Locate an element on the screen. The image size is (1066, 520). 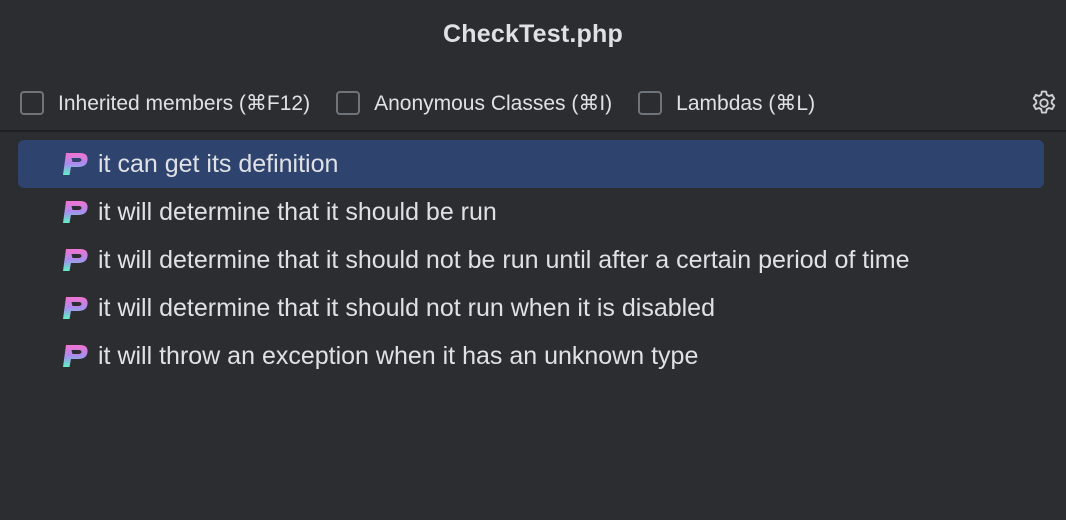
list-item-label: it can get its definition is located at coordinates (218, 163).